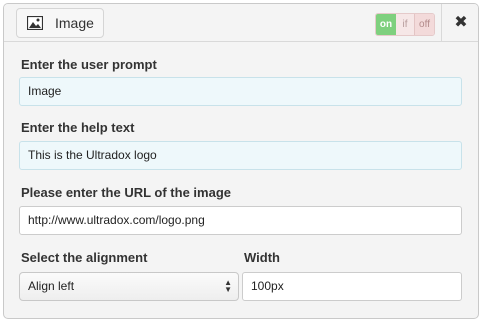 The height and width of the screenshot is (322, 482). Describe the element at coordinates (240, 220) in the screenshot. I see `url-input: http://www.ultradox.com/logo.png` at that location.